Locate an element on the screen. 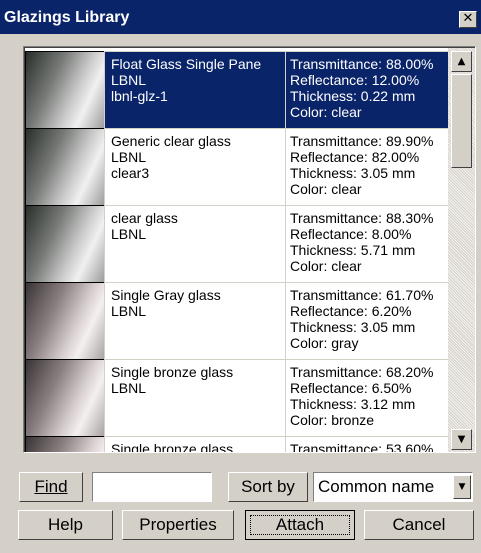 The image size is (481, 553). attach-button: Attach is located at coordinates (300, 525).